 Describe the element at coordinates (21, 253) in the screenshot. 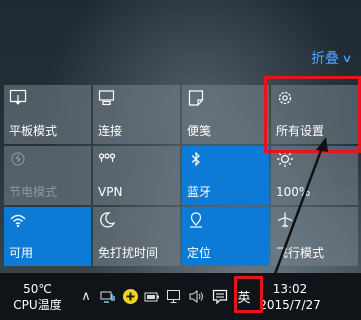

I see `tile-label: 可用` at that location.